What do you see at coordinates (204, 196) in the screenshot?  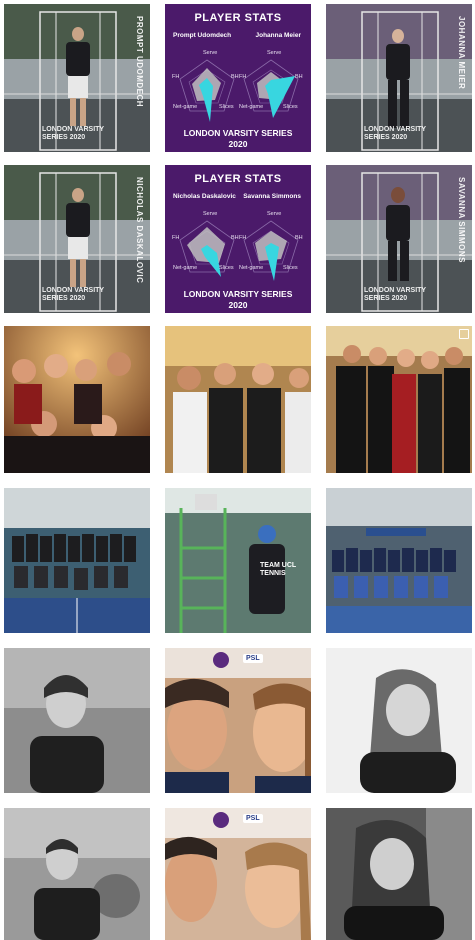 I see `player-left-name: Nicholas Daskalovic` at bounding box center [204, 196].